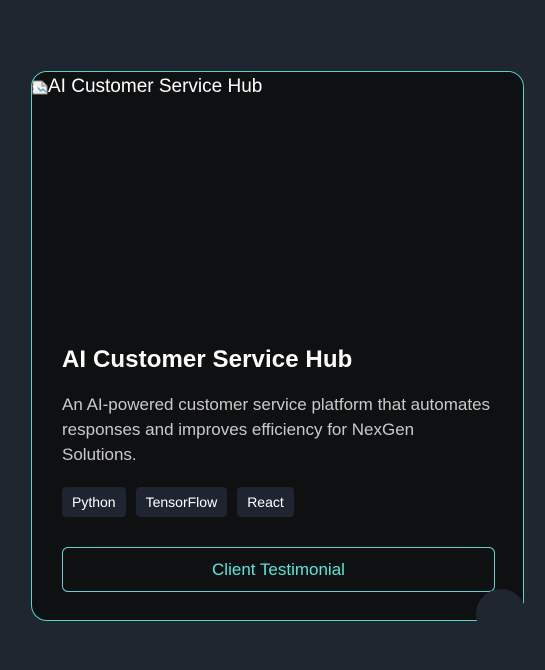  What do you see at coordinates (278, 569) in the screenshot?
I see `client-testimonial-button: Client Testimonial` at bounding box center [278, 569].